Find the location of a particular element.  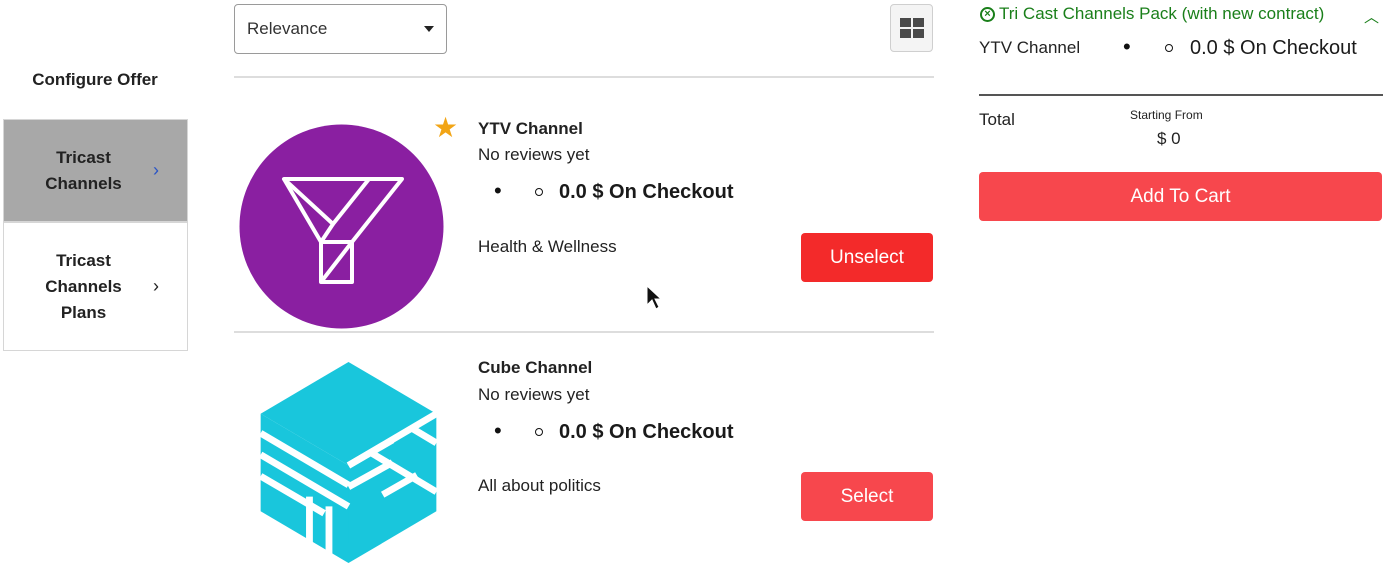

unselect-button: Unselect is located at coordinates (867, 257).